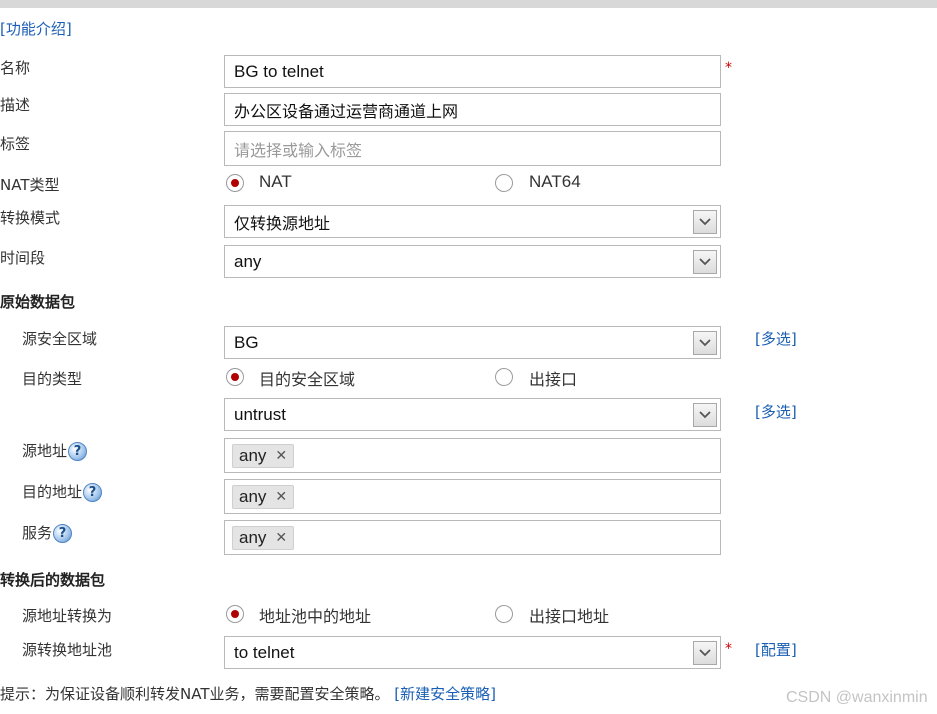 The width and height of the screenshot is (937, 714). I want to click on radio-out-interface-address, so click(504, 614).